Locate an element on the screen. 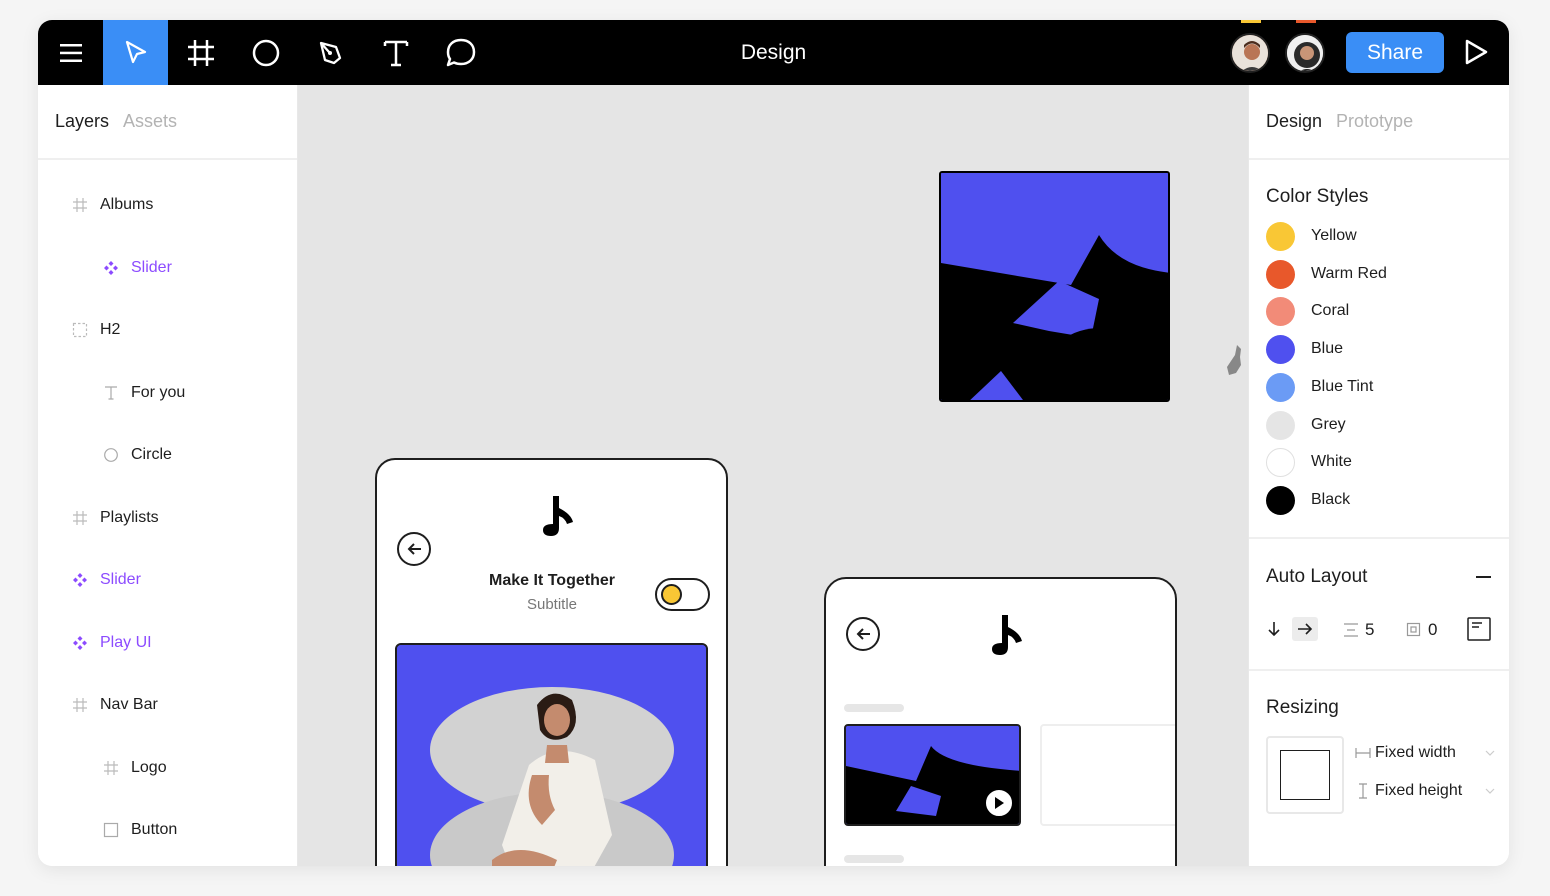  layer-item: Playlists is located at coordinates (114, 518).